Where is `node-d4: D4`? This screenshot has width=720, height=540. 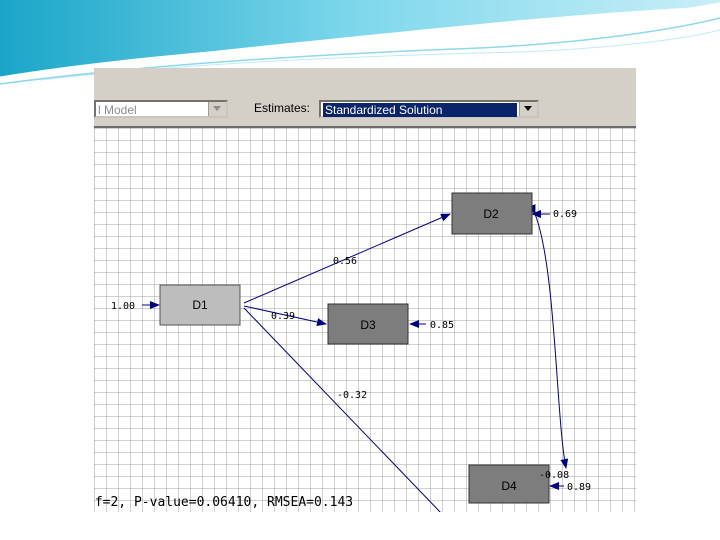 node-d4: D4 is located at coordinates (509, 484).